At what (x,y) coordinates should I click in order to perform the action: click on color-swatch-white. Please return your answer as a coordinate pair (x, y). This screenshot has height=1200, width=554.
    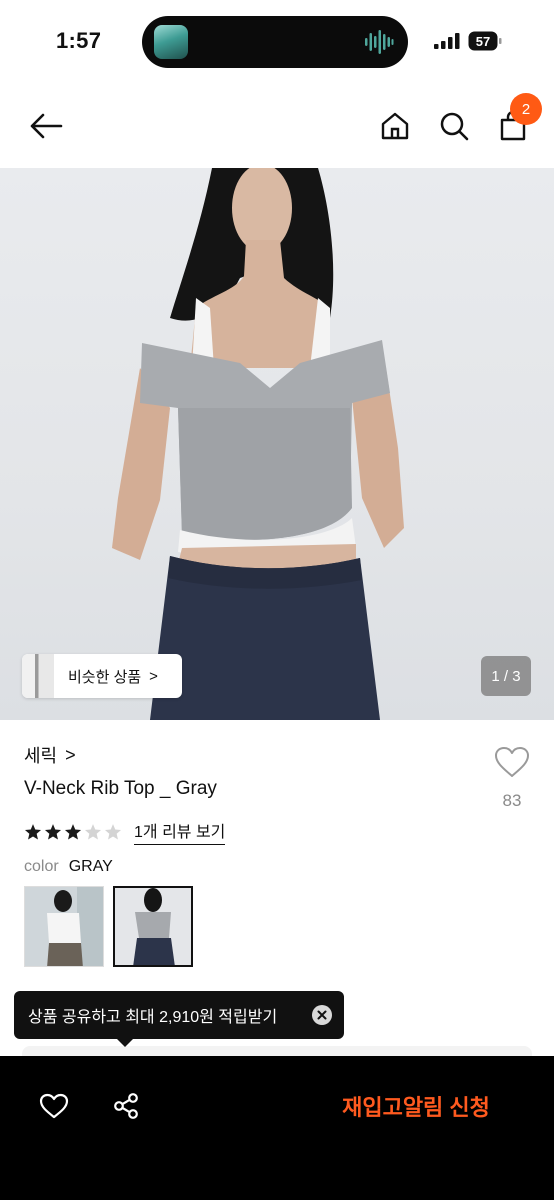
    Looking at the image, I should click on (64, 926).